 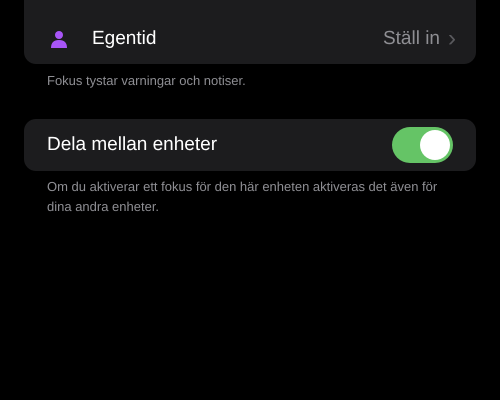 What do you see at coordinates (59, 39) in the screenshot?
I see `person-icon` at bounding box center [59, 39].